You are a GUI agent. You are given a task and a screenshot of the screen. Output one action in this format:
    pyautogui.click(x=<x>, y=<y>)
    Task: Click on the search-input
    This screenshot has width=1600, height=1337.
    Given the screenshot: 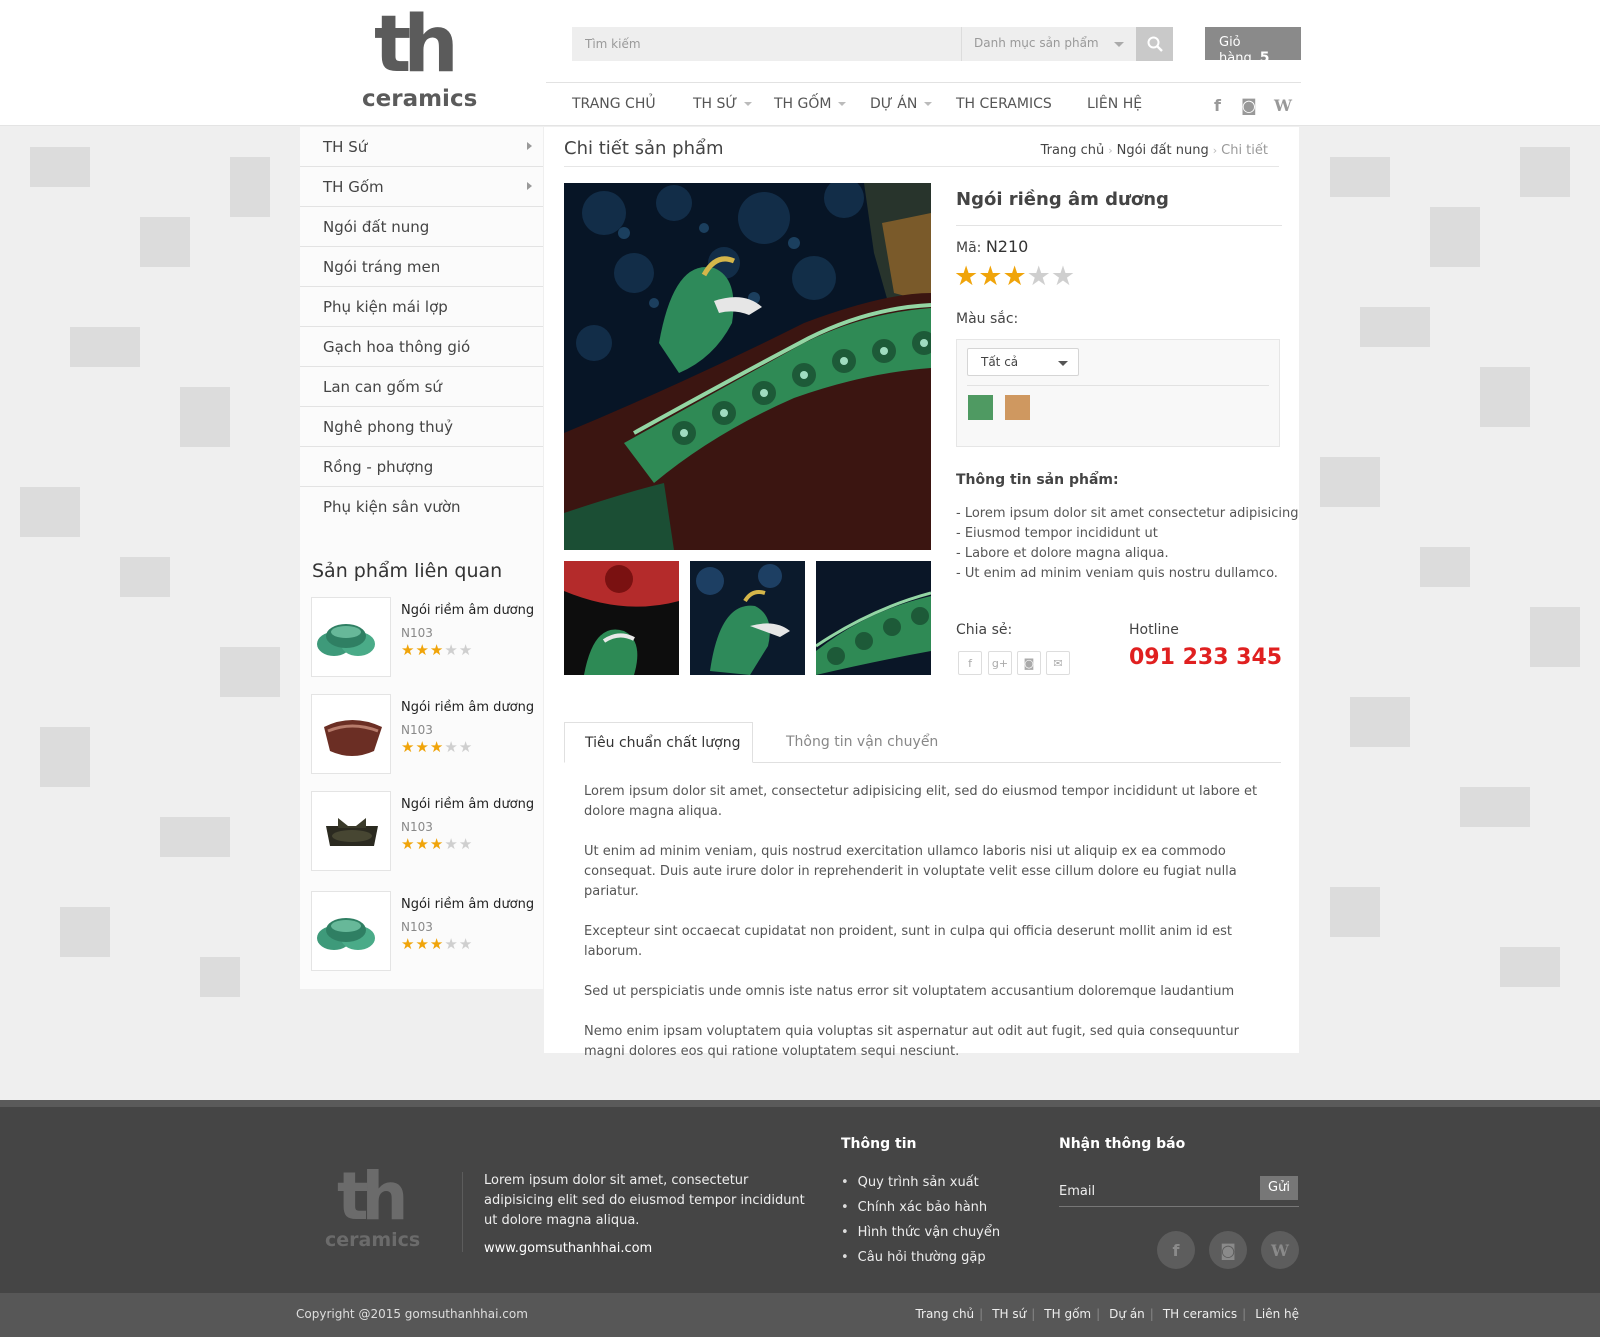 What is the action you would take?
    pyautogui.click(x=772, y=44)
    